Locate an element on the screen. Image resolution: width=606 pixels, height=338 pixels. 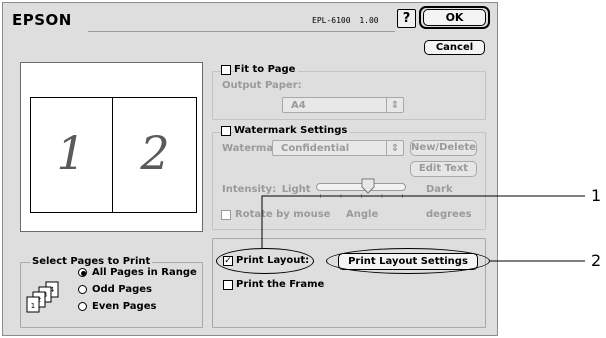
callout-label-2: 2 is located at coordinates (596, 260).